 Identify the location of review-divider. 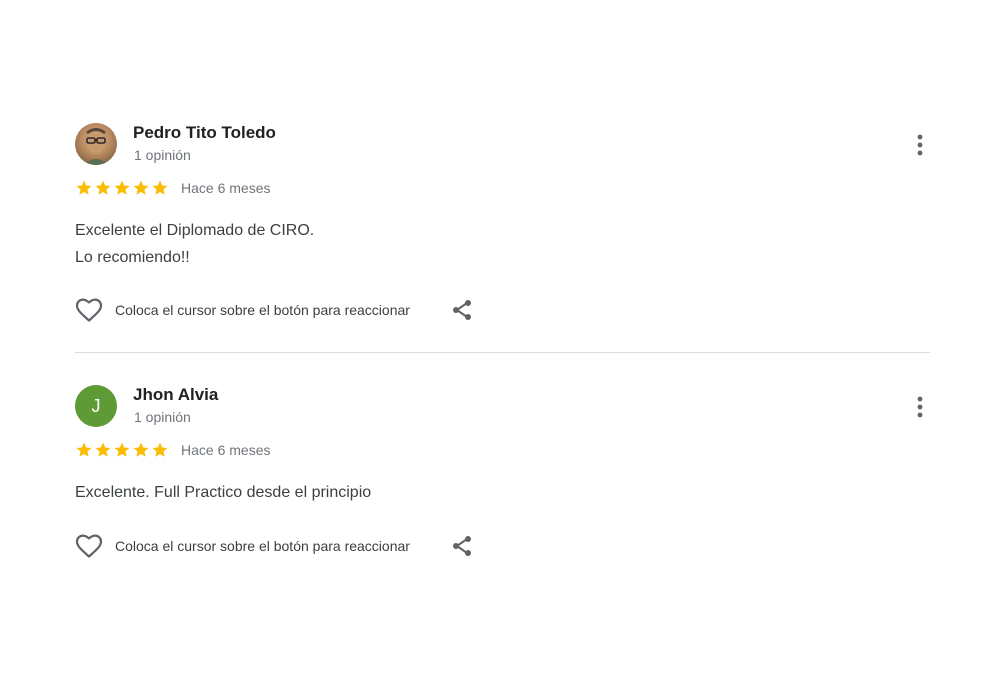
(502, 352).